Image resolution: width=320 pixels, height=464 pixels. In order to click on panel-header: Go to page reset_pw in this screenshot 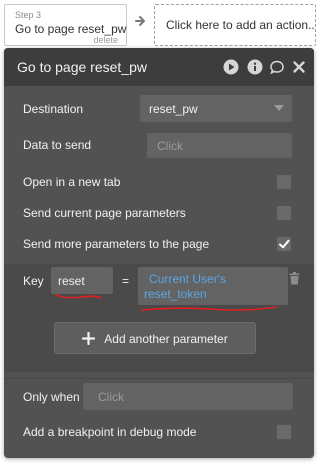, I will do `click(159, 67)`.